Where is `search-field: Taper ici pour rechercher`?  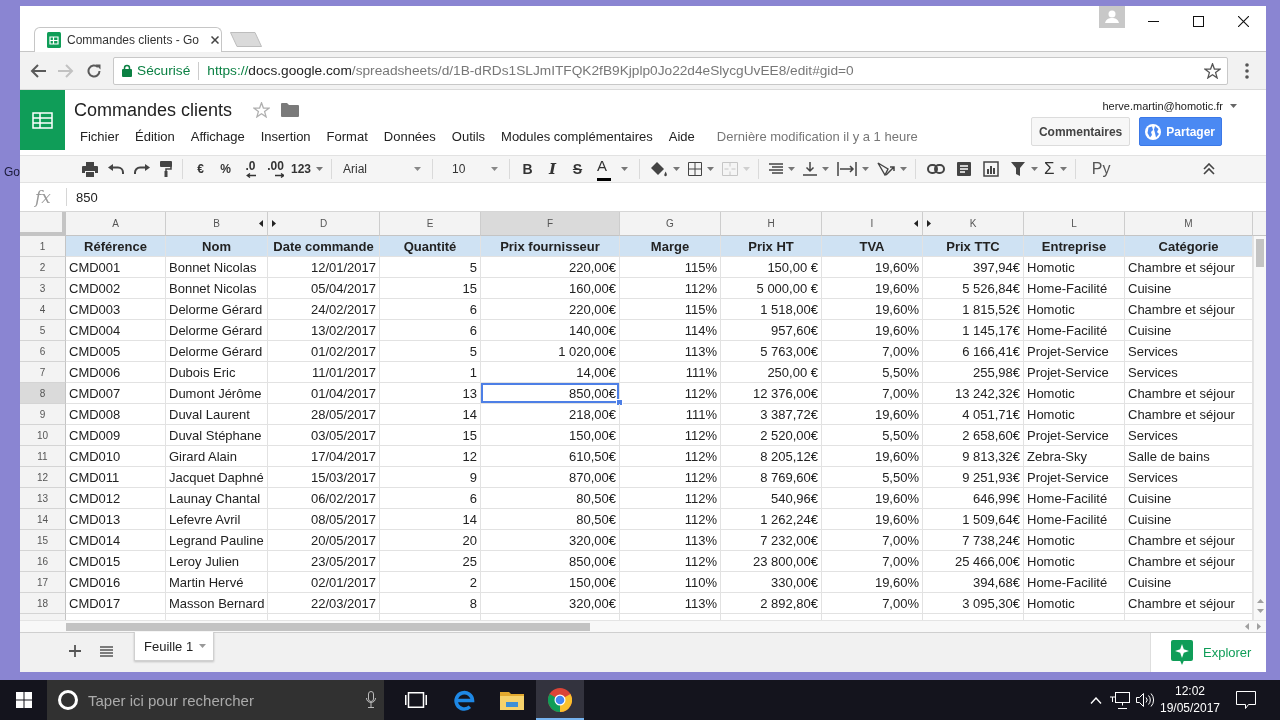 search-field: Taper ici pour rechercher is located at coordinates (215, 700).